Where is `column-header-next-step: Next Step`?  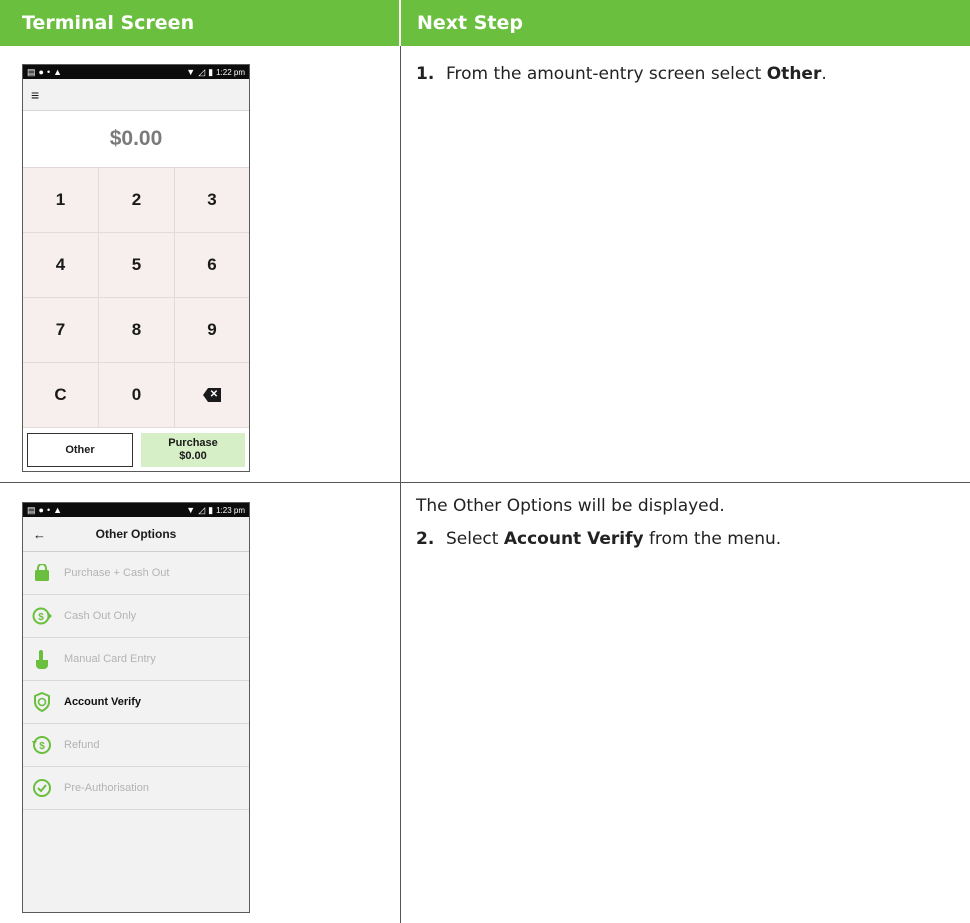
column-header-next-step: Next Step is located at coordinates (685, 23).